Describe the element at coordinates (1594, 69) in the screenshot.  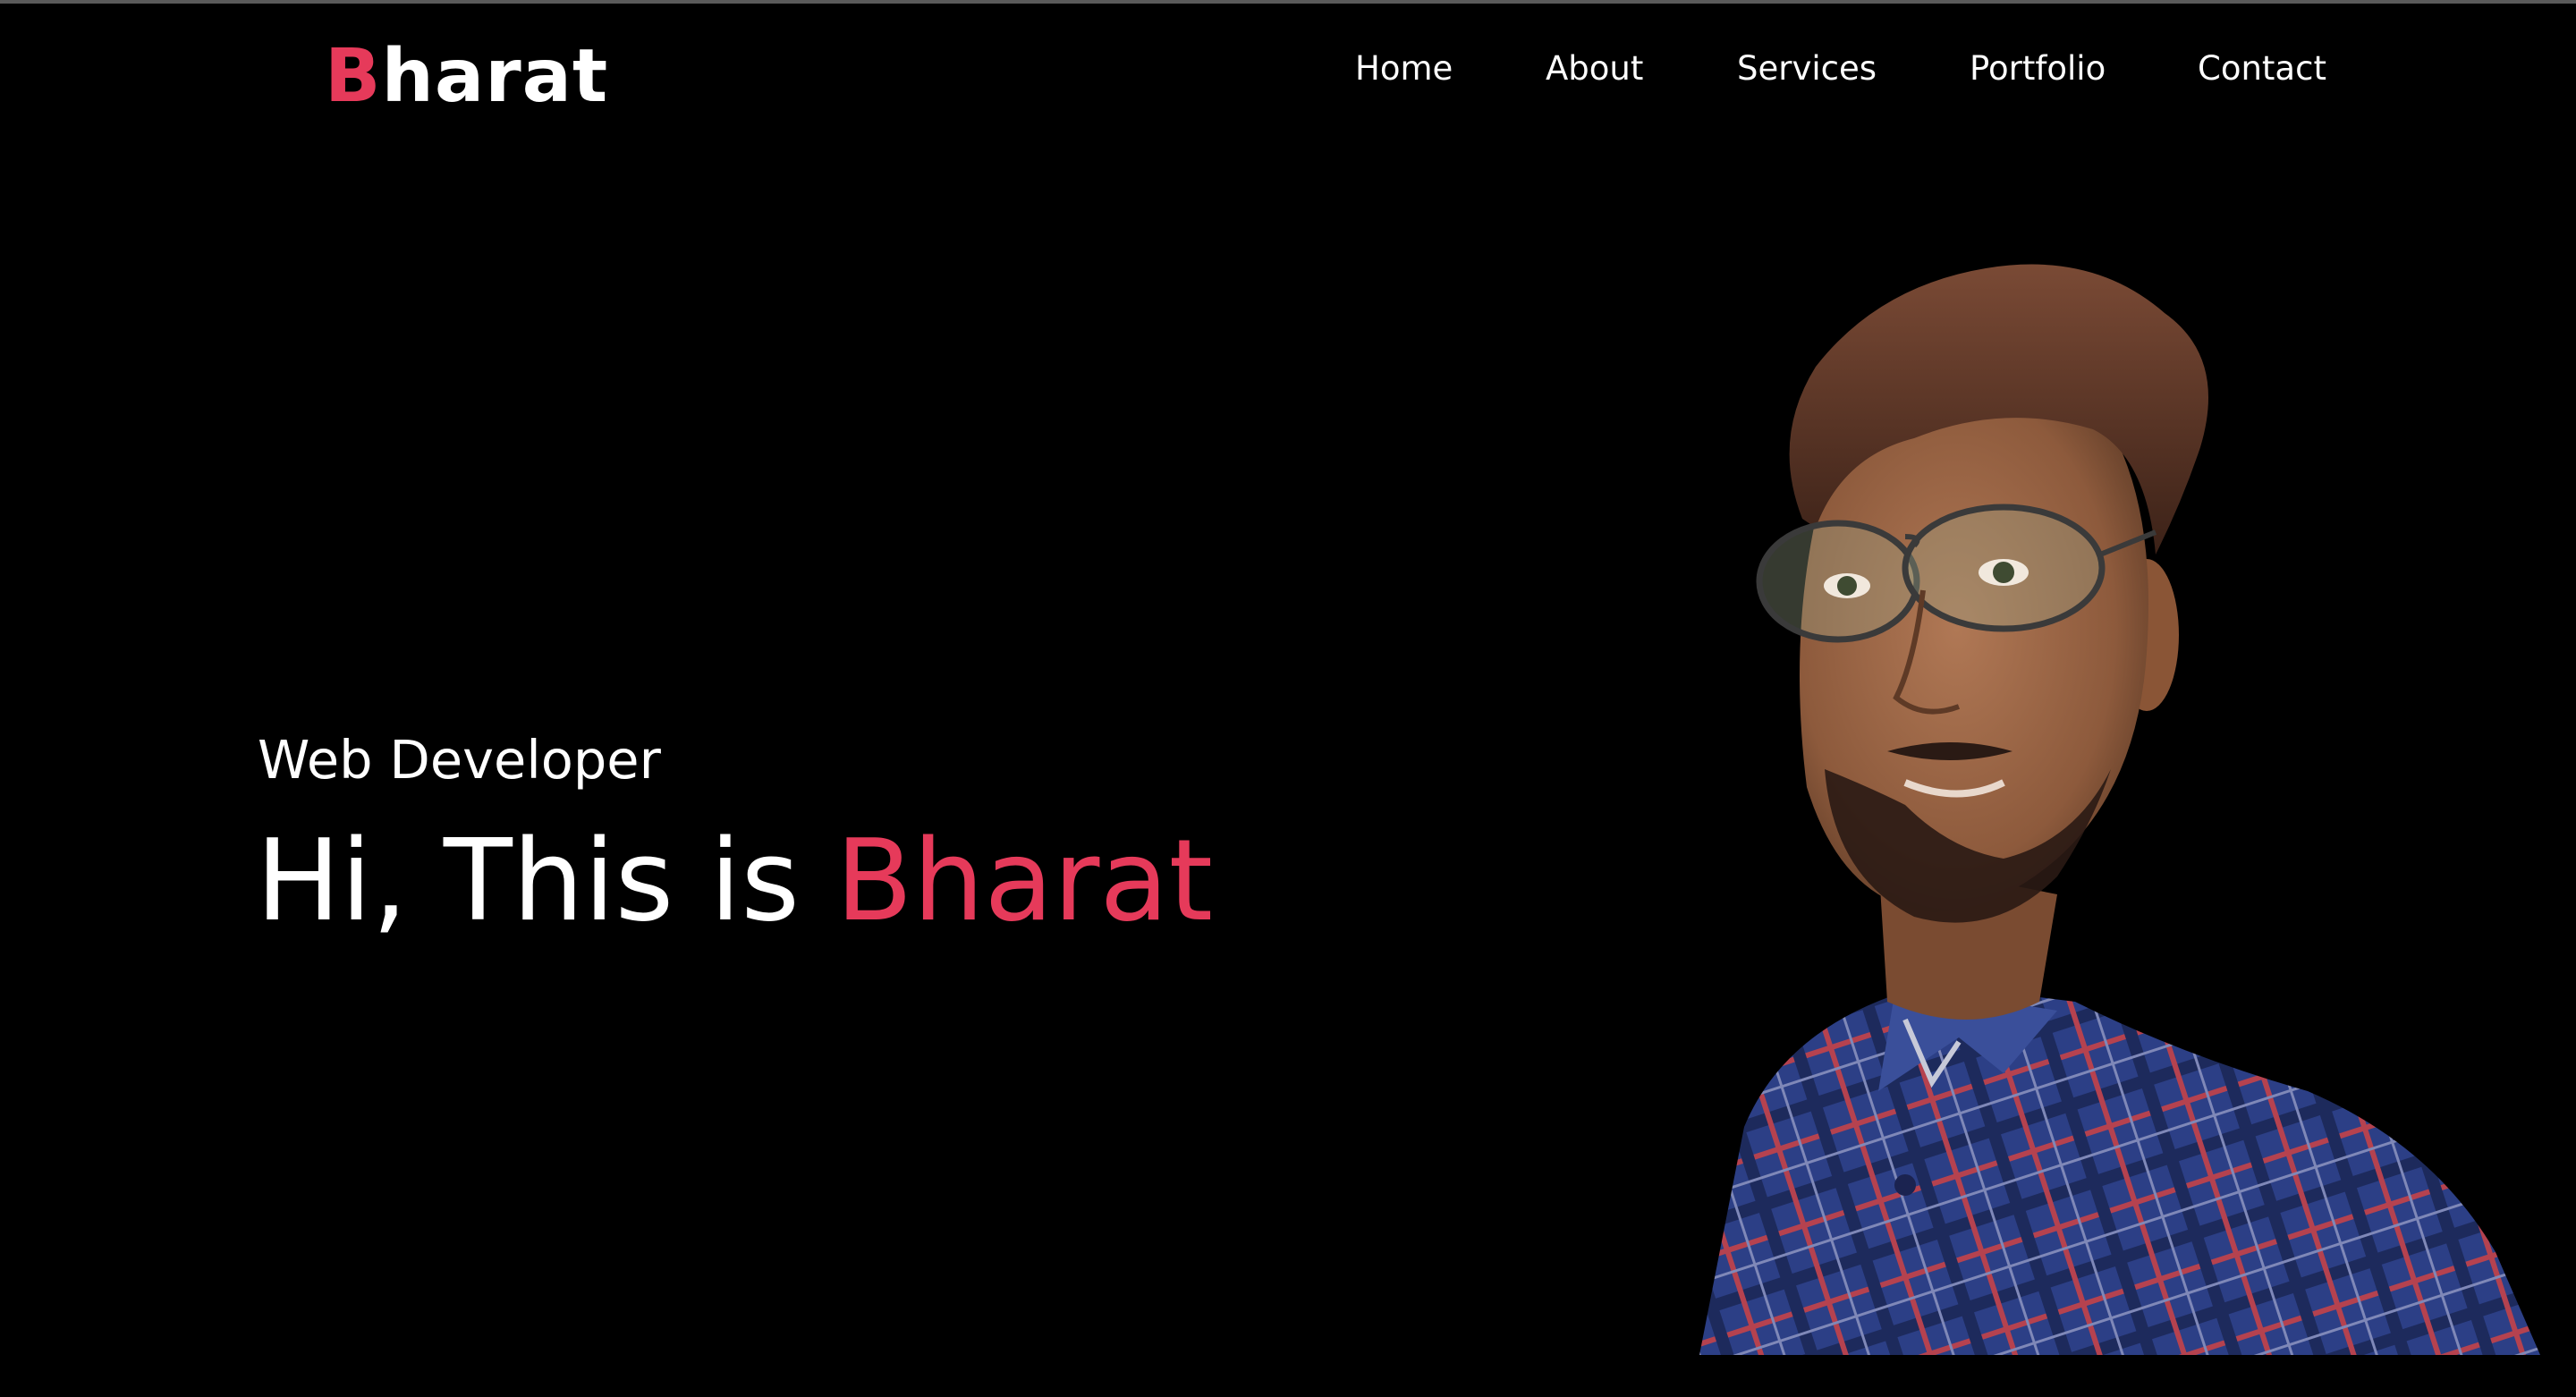
I see `nav-item-about: About` at that location.